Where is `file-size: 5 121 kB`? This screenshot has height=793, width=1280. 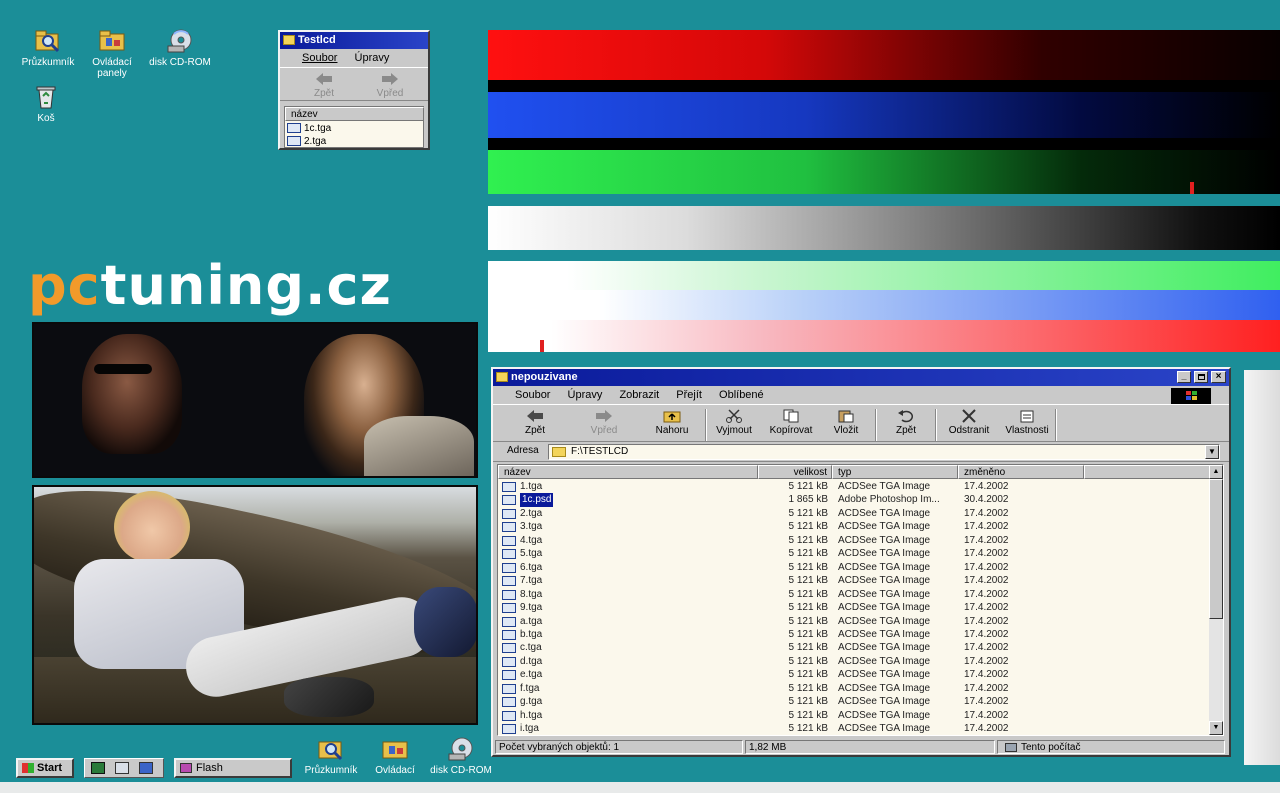 file-size: 5 121 kB is located at coordinates (808, 581).